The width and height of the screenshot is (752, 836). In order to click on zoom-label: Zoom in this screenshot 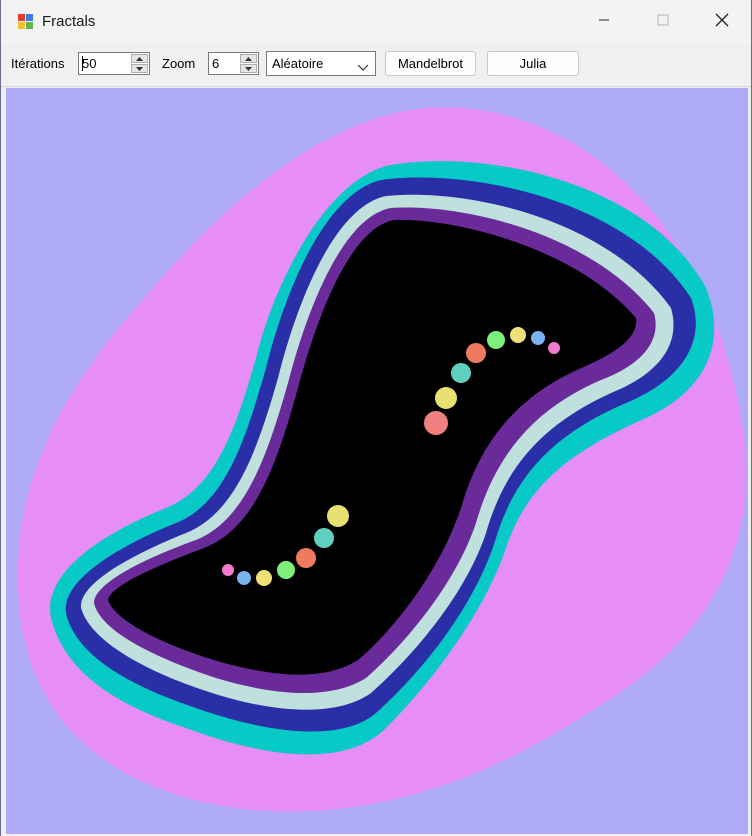, I will do `click(179, 63)`.